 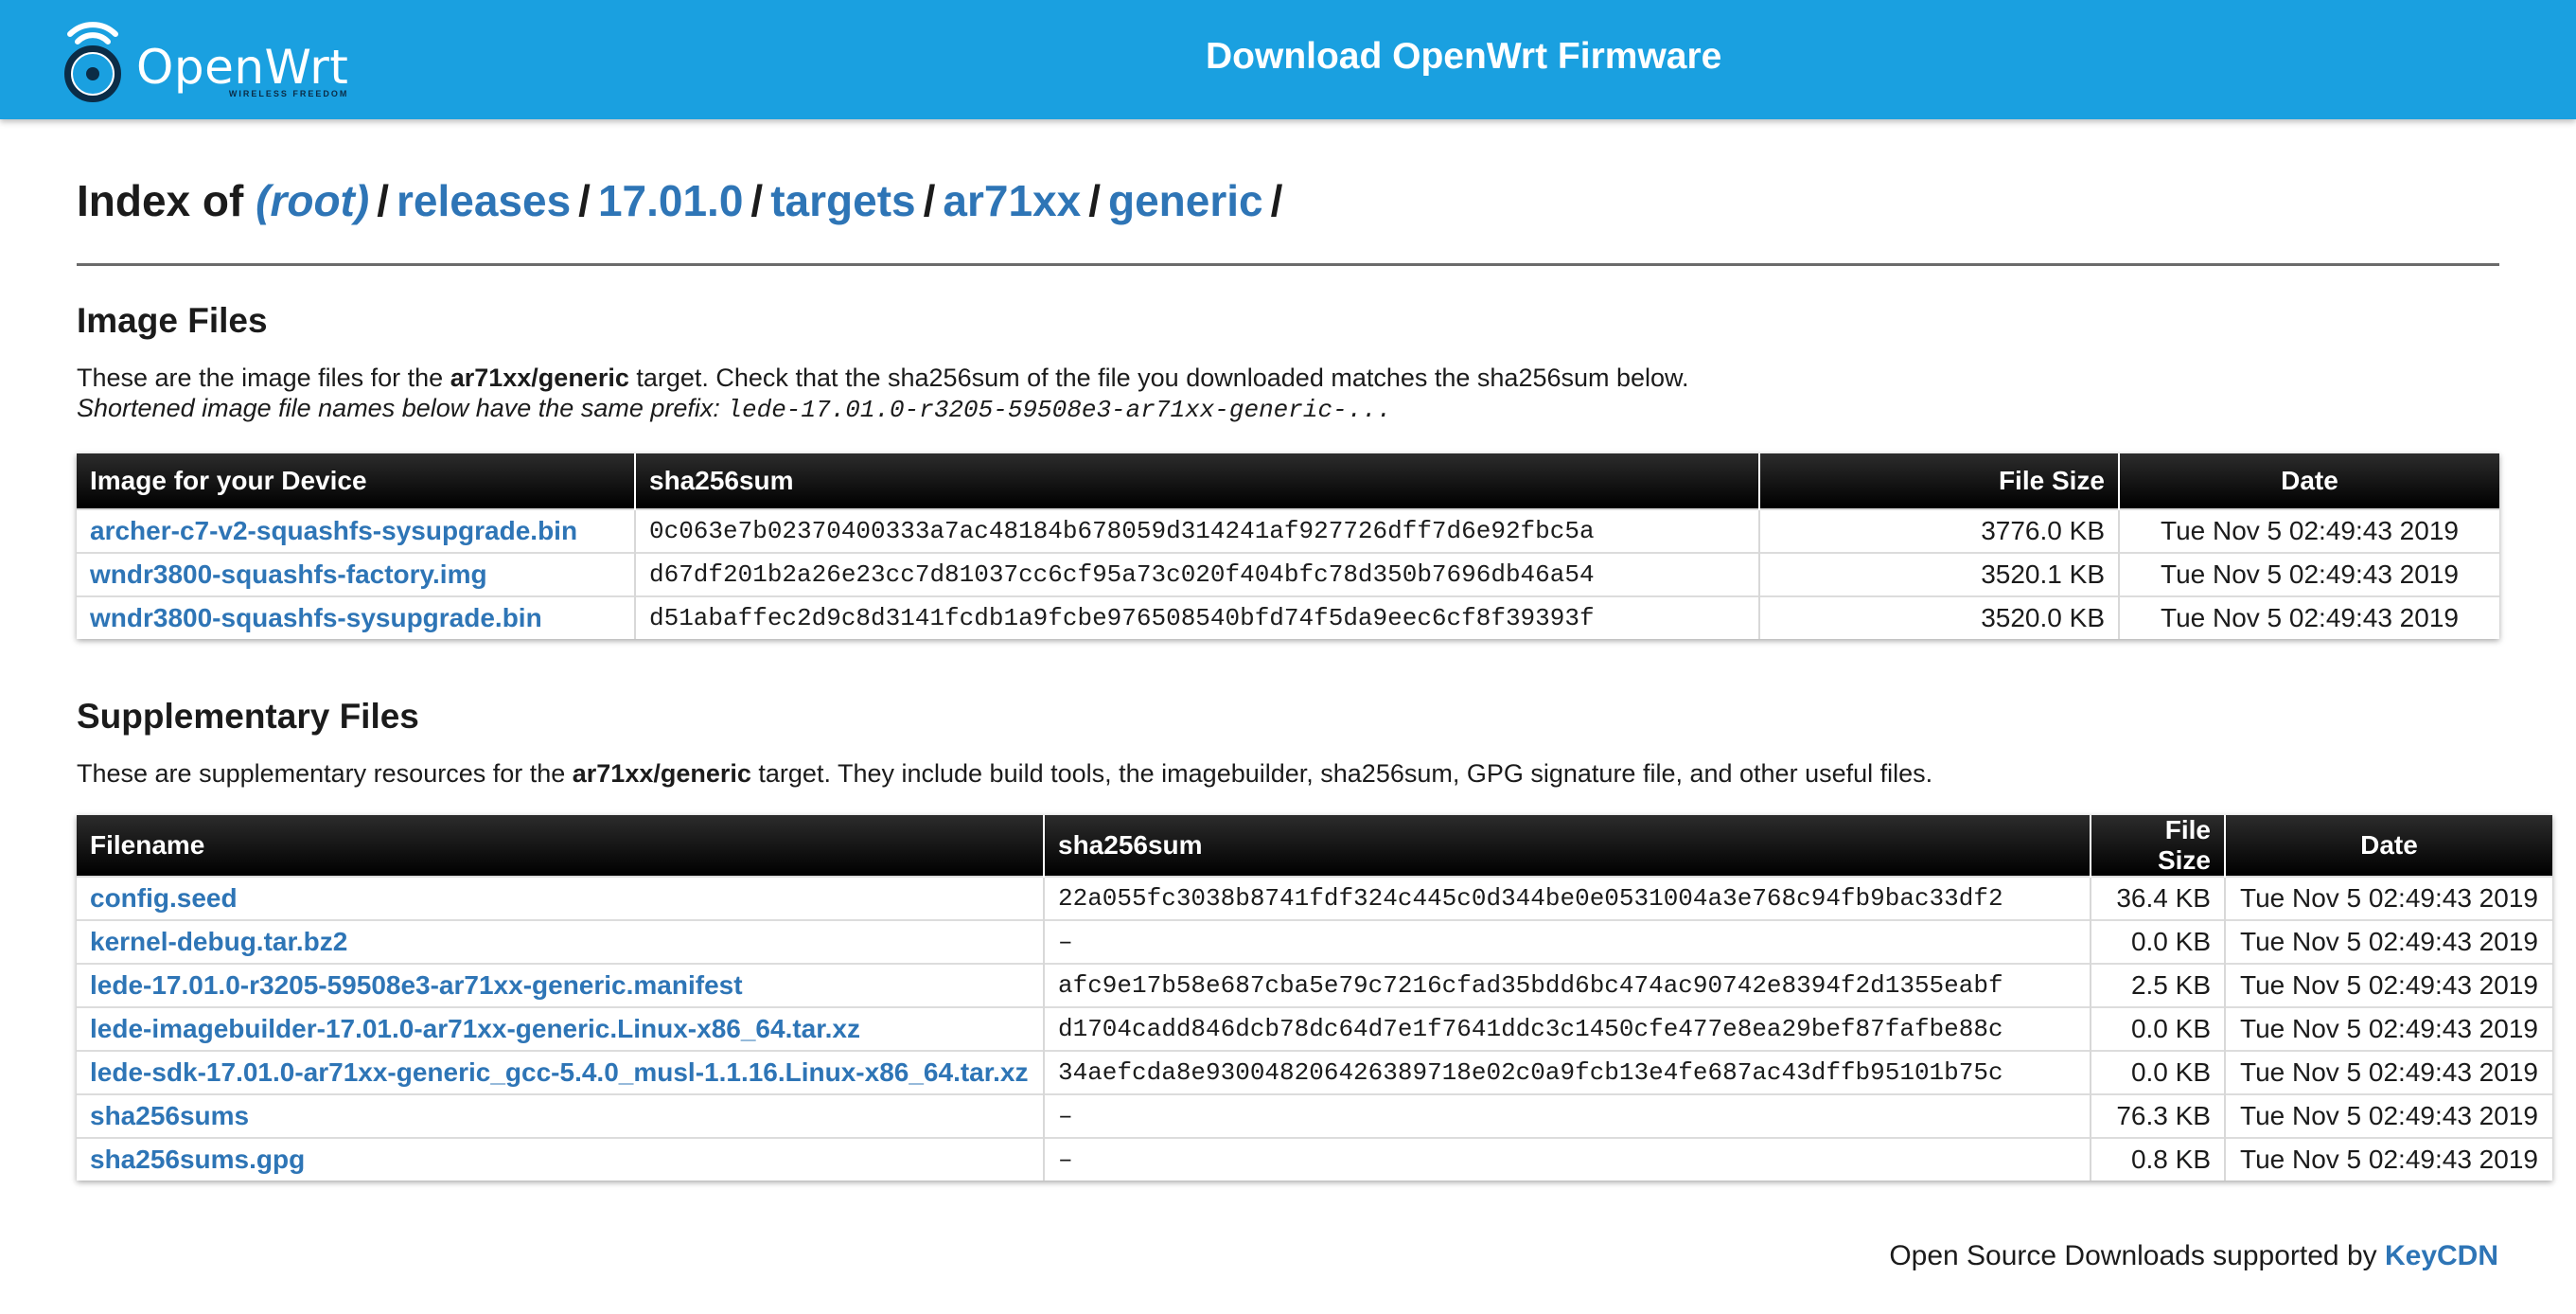 I want to click on openwrt-logo: OpenWrt WIRELESS FREEDOM, so click(x=200, y=58).